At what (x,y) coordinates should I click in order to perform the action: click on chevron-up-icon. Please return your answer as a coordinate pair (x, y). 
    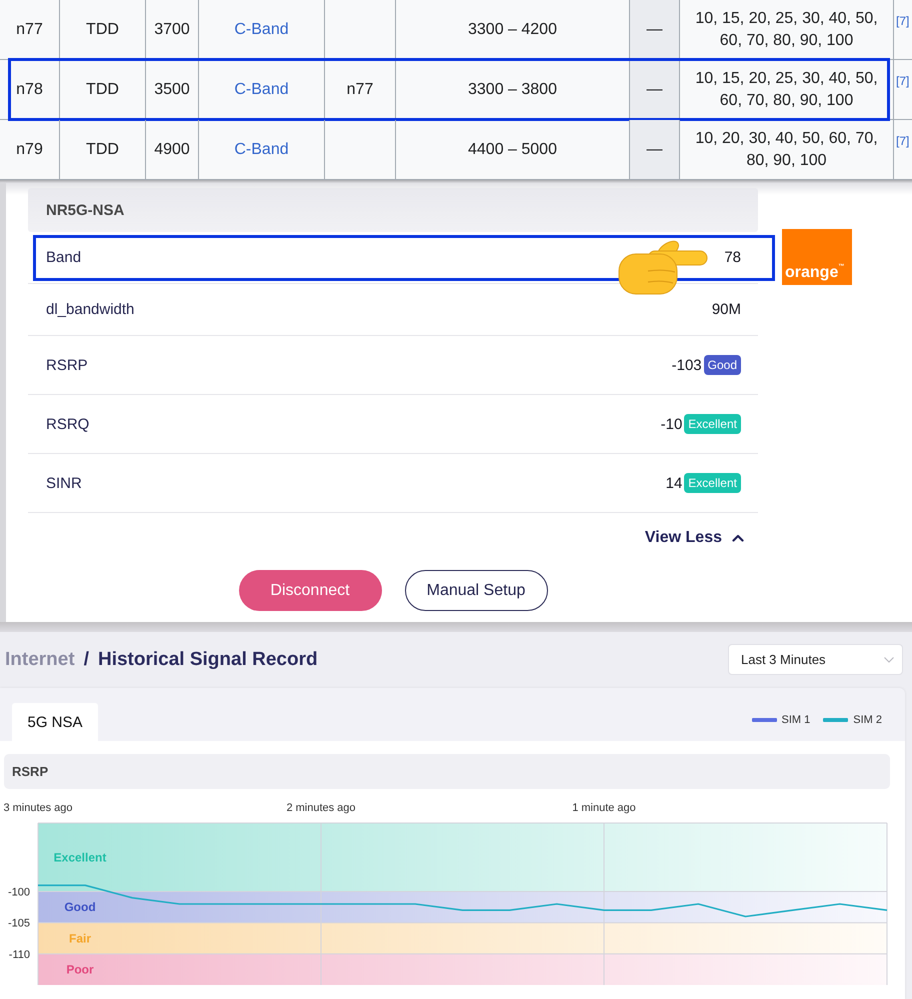
    Looking at the image, I should click on (738, 538).